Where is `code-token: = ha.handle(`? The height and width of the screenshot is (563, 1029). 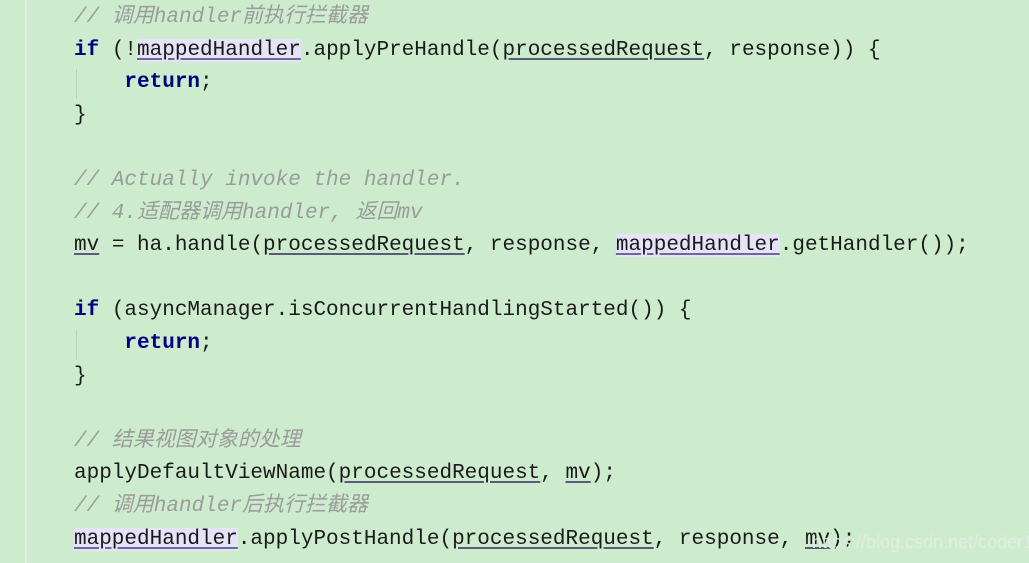 code-token: = ha.handle( is located at coordinates (181, 246).